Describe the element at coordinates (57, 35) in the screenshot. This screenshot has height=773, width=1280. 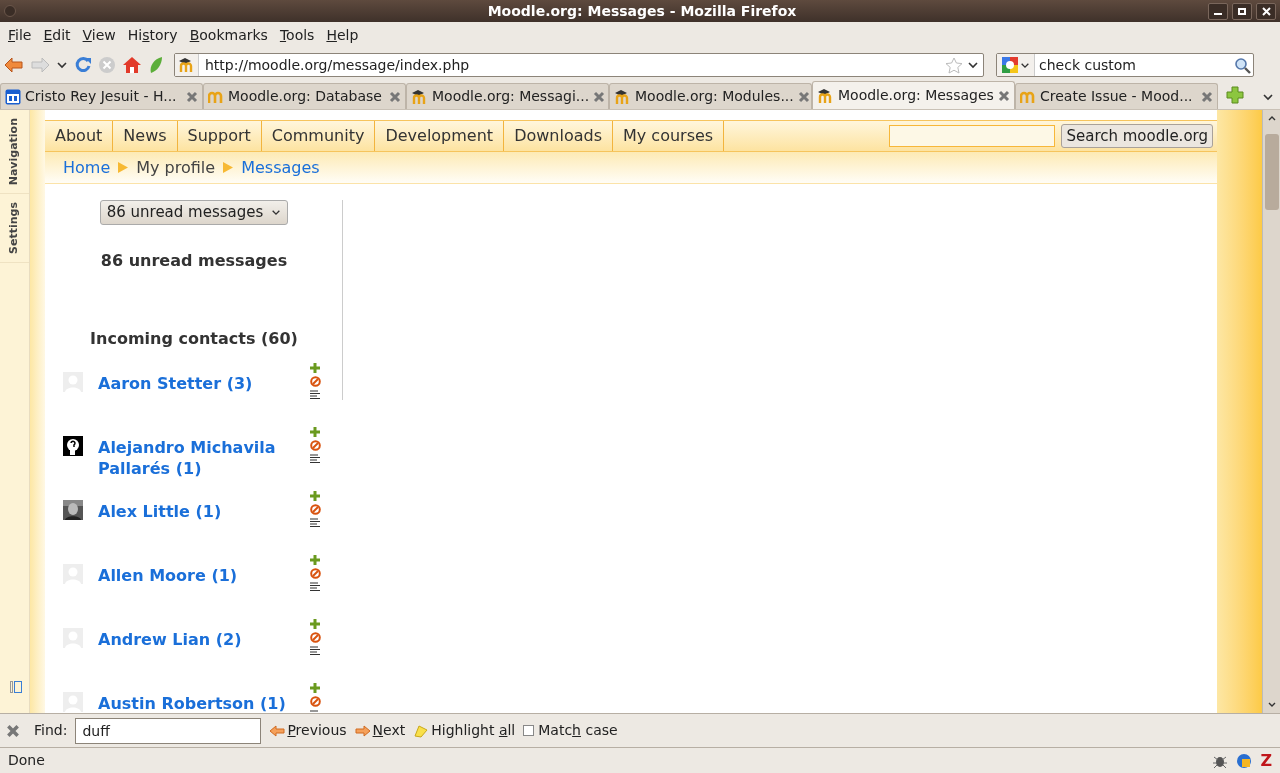
I see `menu-item: Edit` at that location.